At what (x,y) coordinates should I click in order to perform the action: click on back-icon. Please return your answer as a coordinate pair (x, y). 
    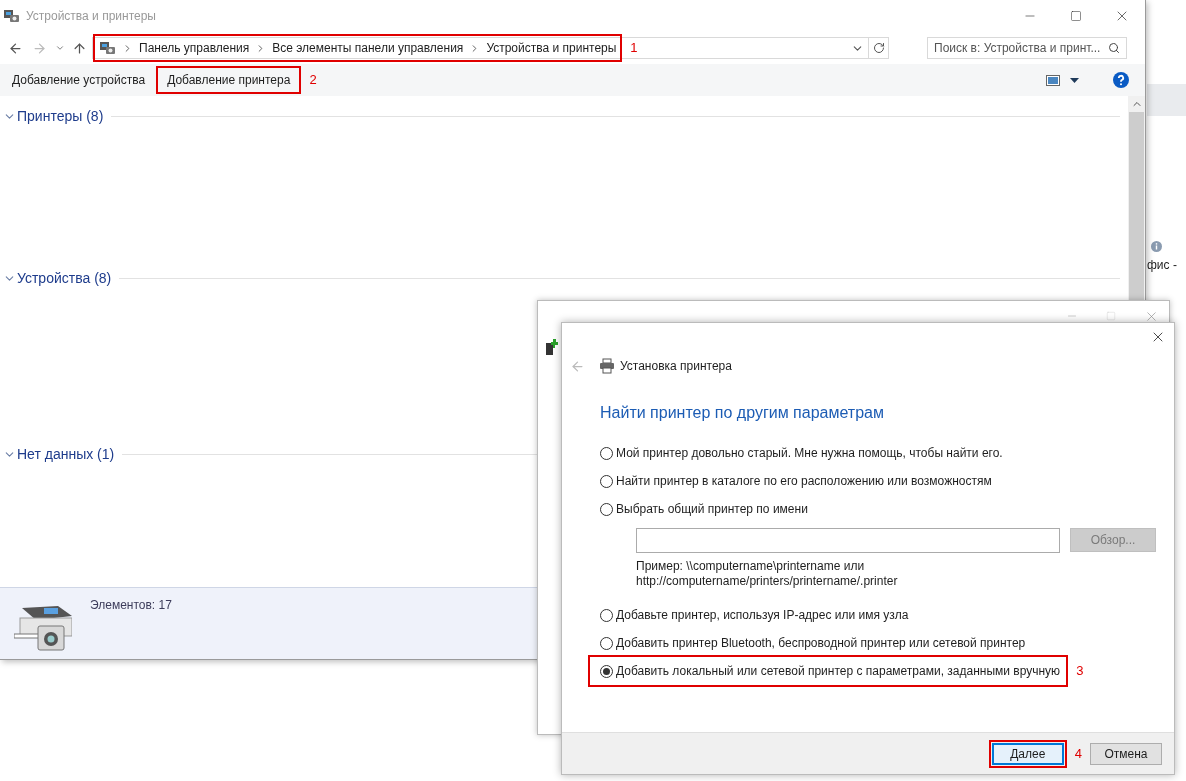
    Looking at the image, I should click on (15, 48).